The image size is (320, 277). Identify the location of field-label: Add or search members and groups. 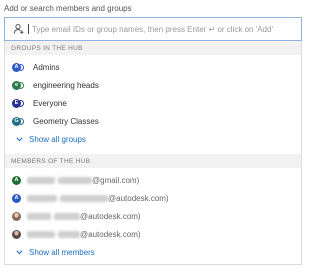
(68, 8).